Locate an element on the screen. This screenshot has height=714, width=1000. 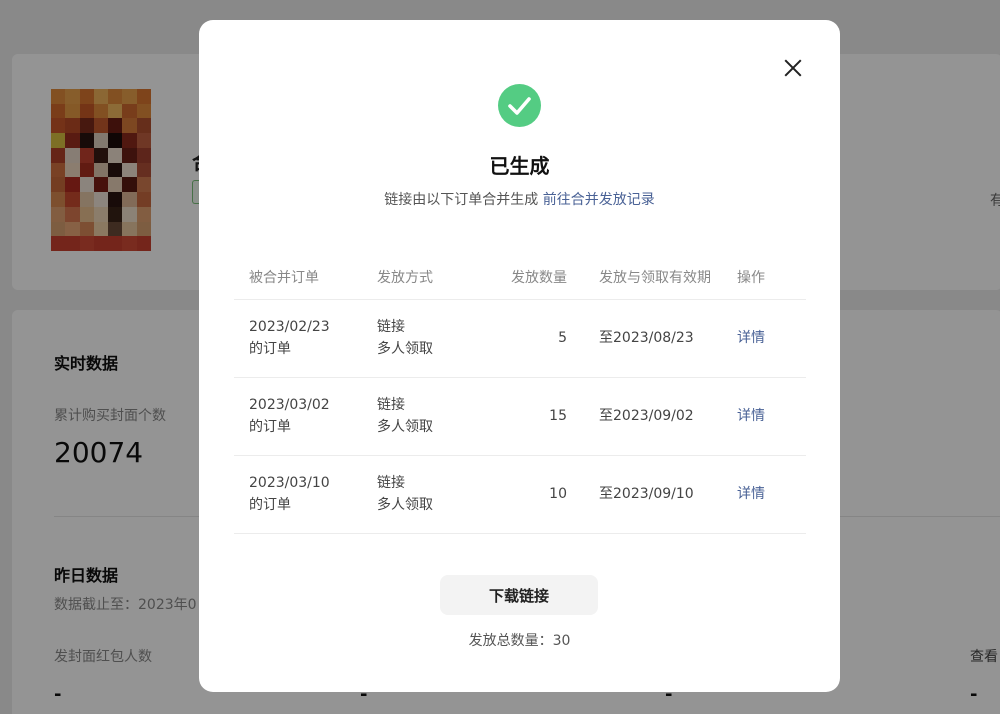
table-row: 2023/02/23 的订单 链接 多人领取 5 至2023/08/23 详情 is located at coordinates (520, 338).